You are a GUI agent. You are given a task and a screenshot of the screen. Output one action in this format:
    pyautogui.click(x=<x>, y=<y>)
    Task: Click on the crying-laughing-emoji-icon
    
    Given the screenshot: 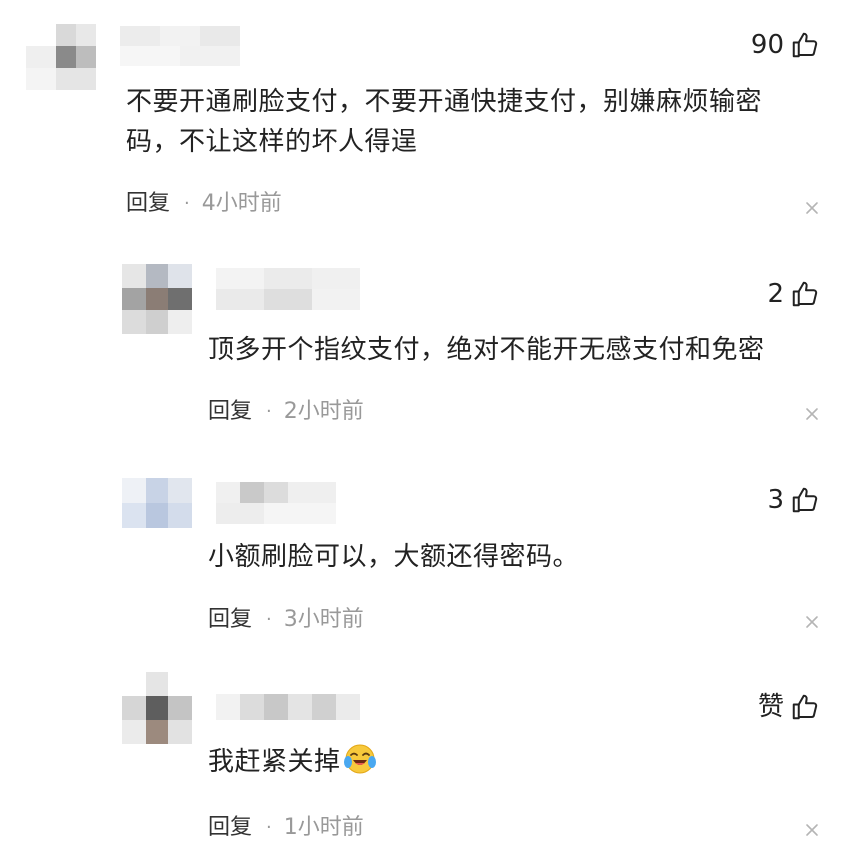 What is the action you would take?
    pyautogui.click(x=359, y=759)
    